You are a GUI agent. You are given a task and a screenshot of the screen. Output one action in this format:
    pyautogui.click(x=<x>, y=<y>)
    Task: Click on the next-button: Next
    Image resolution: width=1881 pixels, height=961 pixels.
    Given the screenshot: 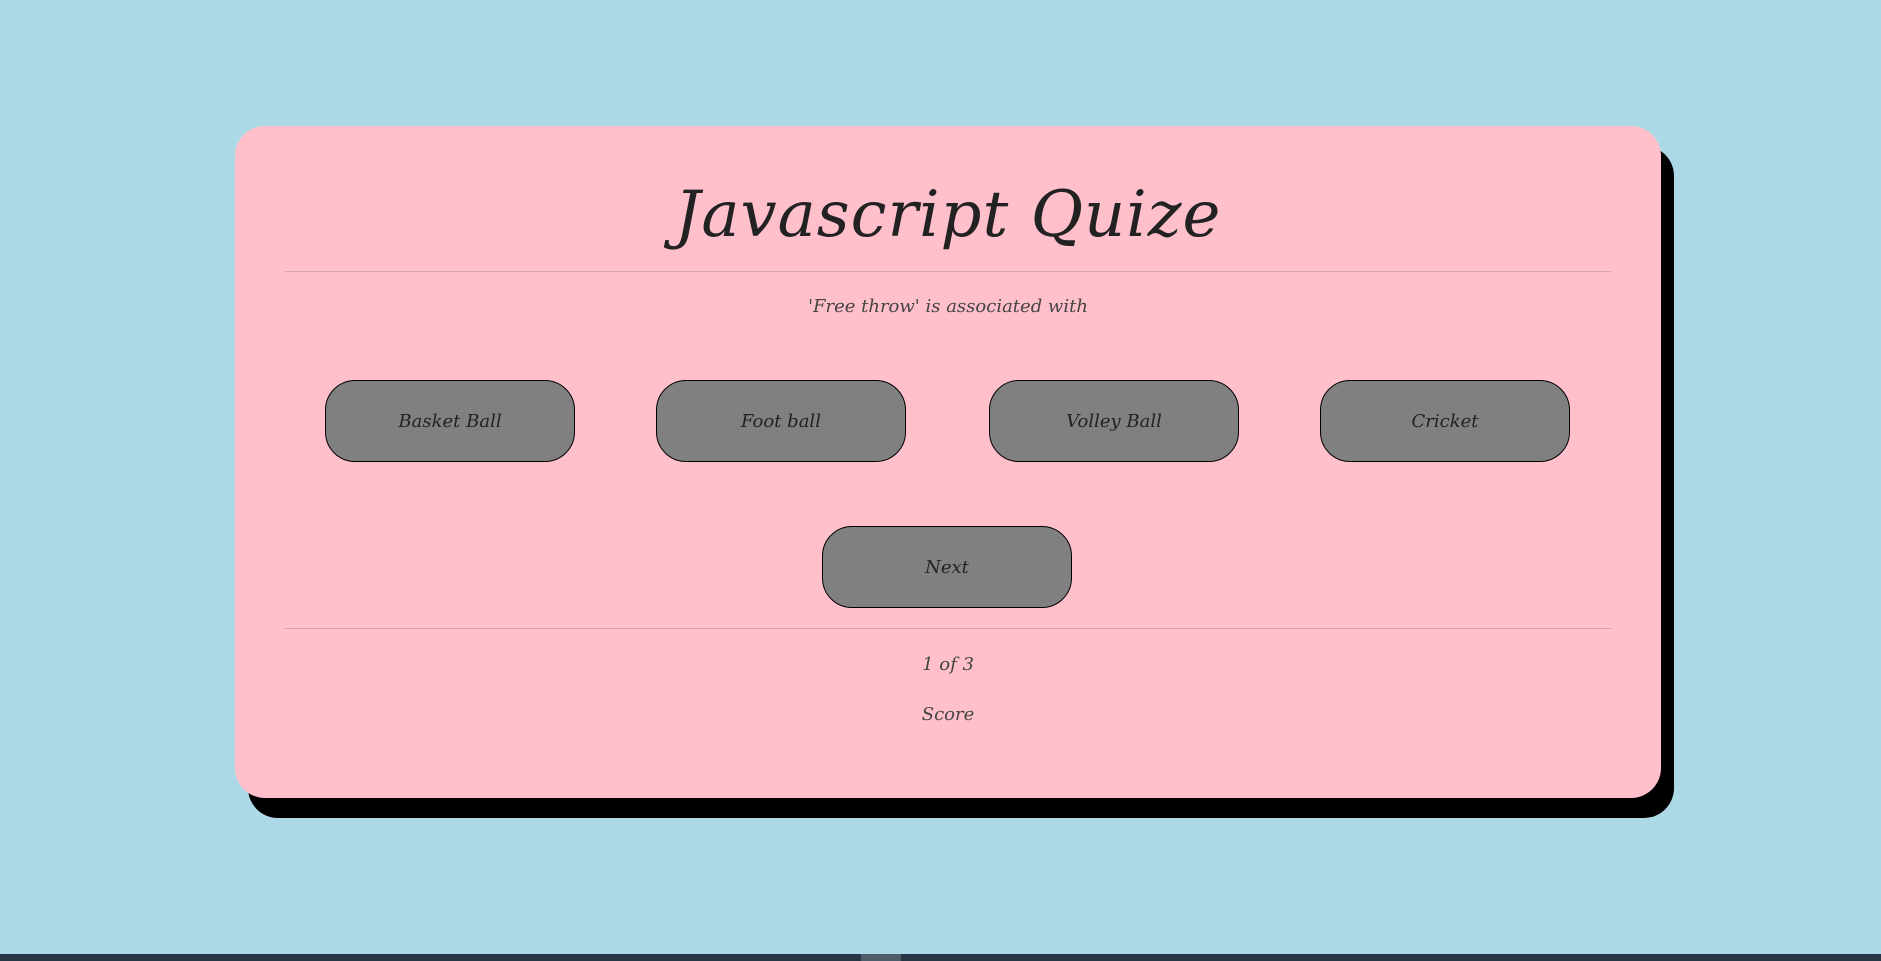 What is the action you would take?
    pyautogui.click(x=947, y=567)
    